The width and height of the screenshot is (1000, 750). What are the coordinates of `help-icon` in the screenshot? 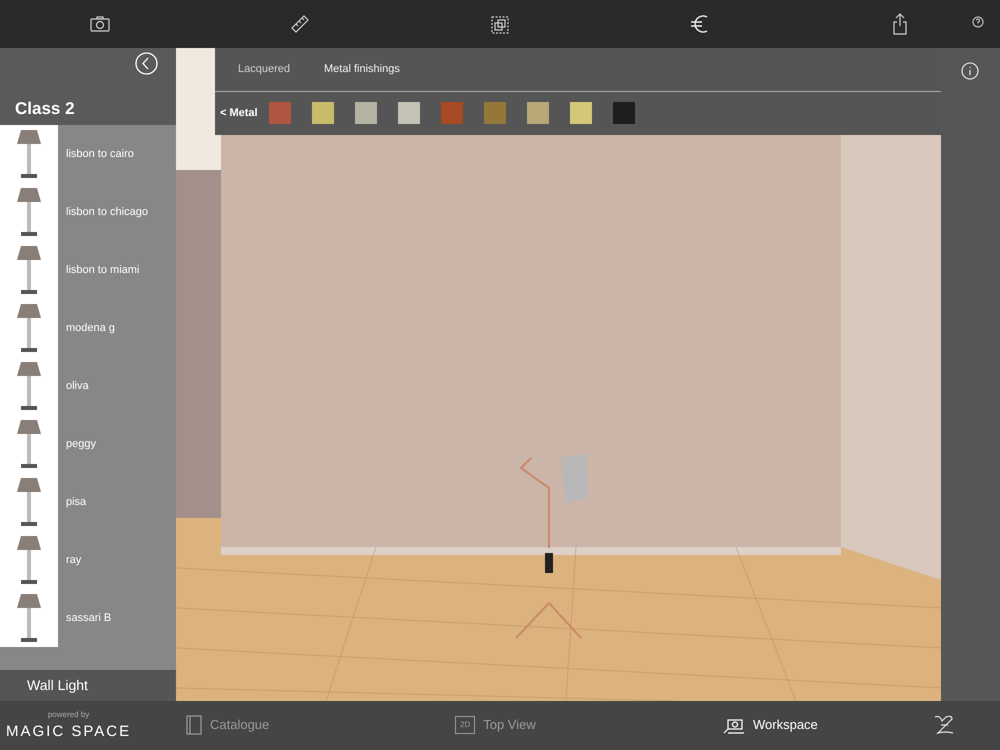 It's located at (978, 22).